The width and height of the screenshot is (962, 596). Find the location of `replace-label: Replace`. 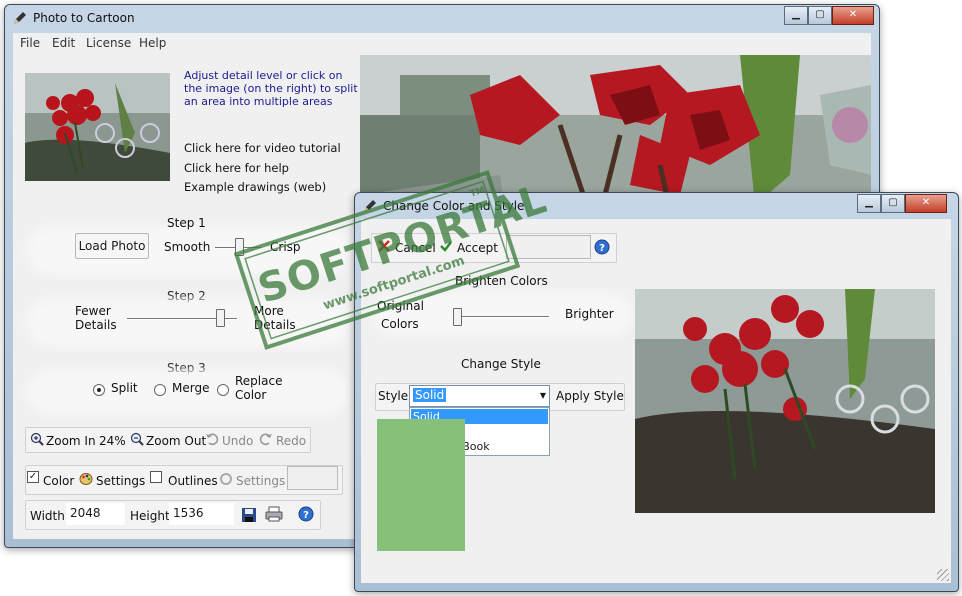

replace-label: Replace is located at coordinates (258, 381).